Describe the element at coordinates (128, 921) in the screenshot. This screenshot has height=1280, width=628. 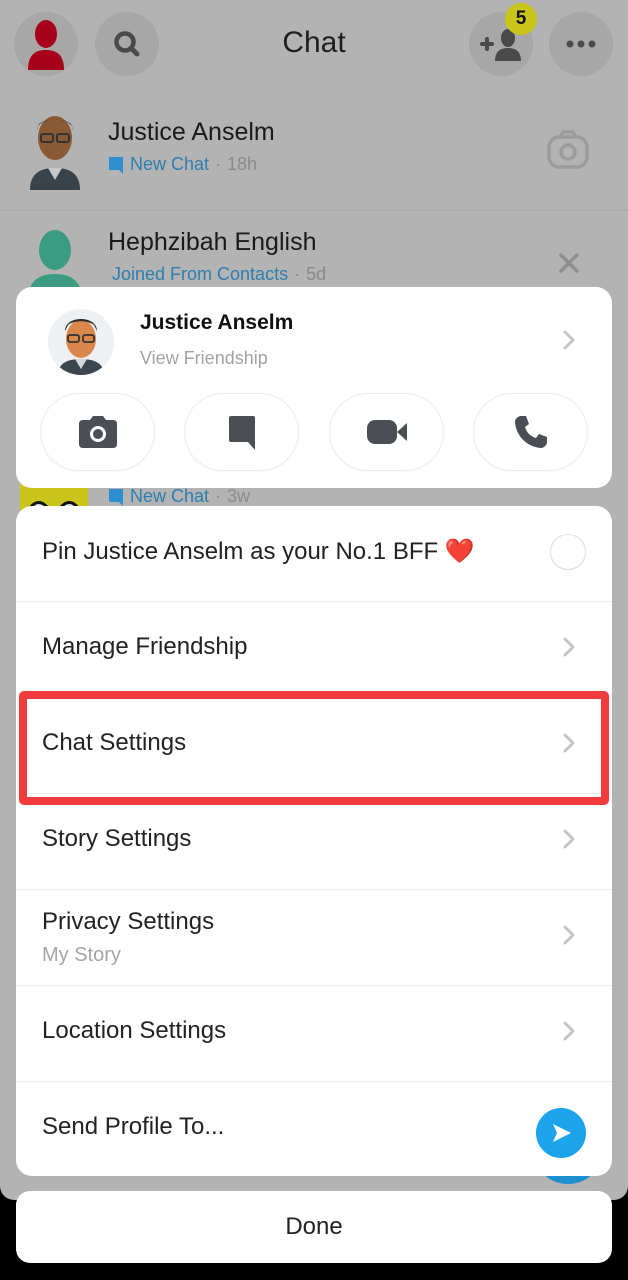
I see `menu-item-label: Privacy Settings` at that location.